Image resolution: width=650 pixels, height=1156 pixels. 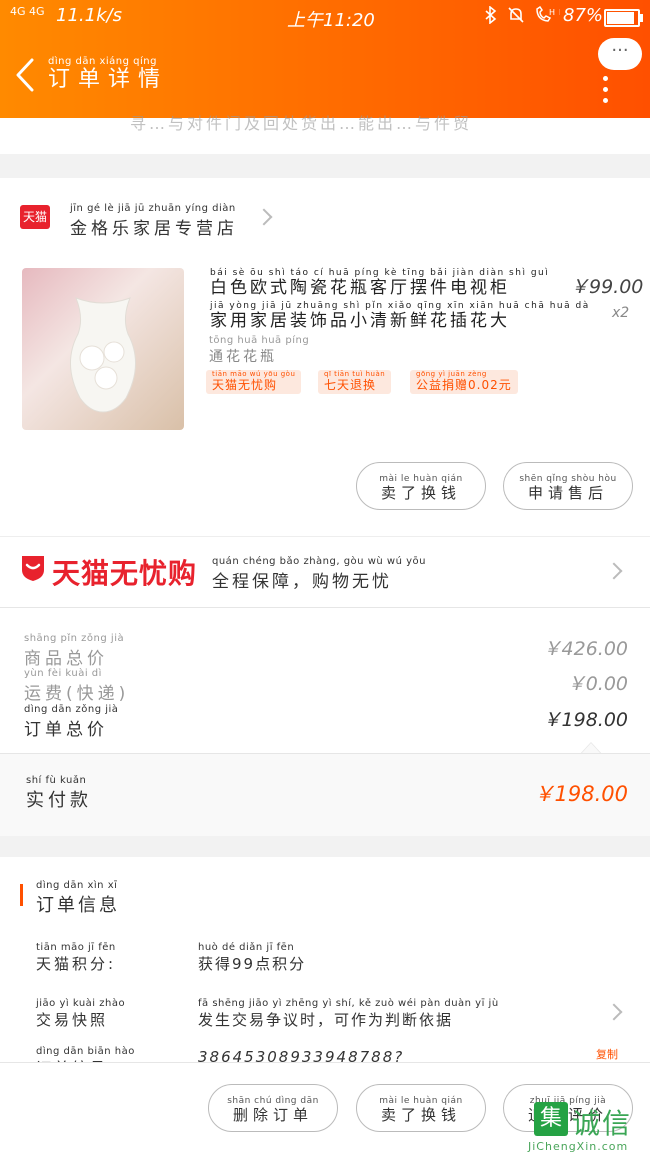 I want to click on paid-value: ￥198.00, so click(x=580, y=794).